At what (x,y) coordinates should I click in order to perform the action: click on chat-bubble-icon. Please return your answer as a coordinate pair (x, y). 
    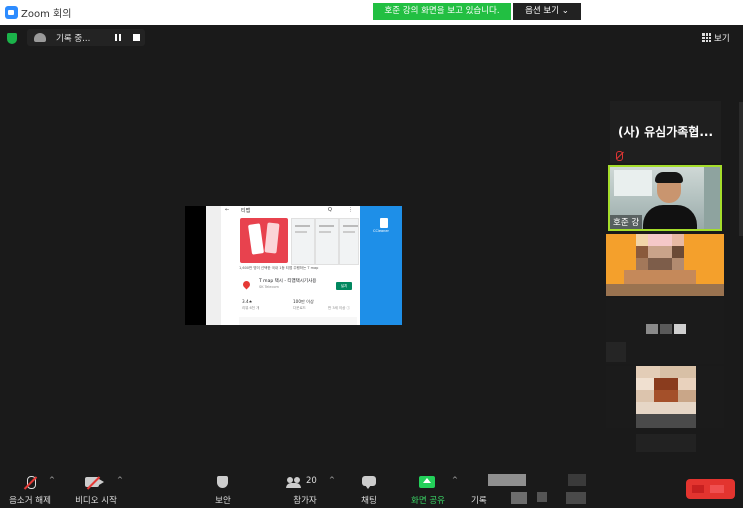
    Looking at the image, I should click on (369, 482).